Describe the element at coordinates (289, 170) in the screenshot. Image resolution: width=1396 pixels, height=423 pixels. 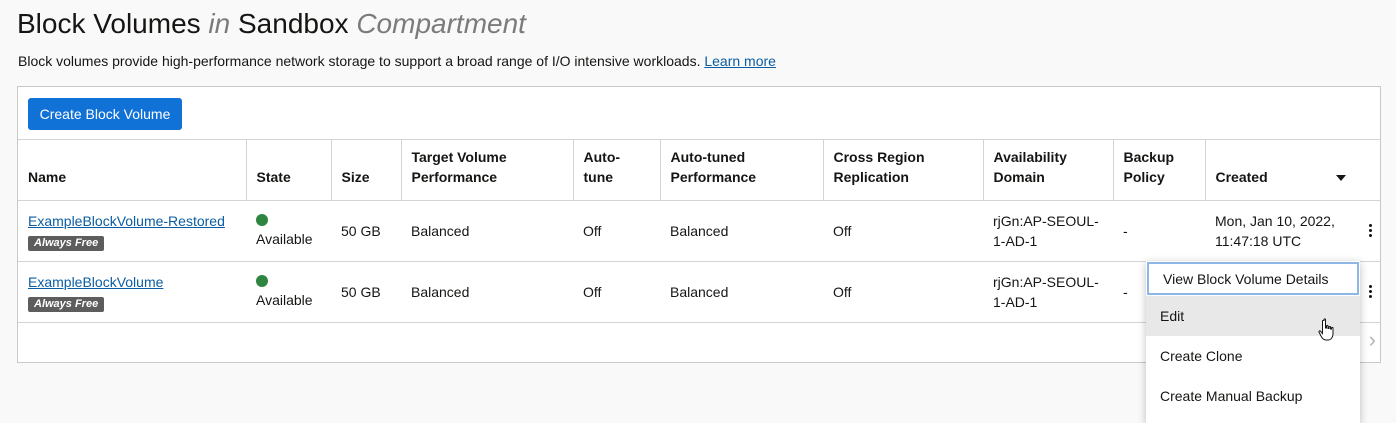
I see `column-header-state: State` at that location.